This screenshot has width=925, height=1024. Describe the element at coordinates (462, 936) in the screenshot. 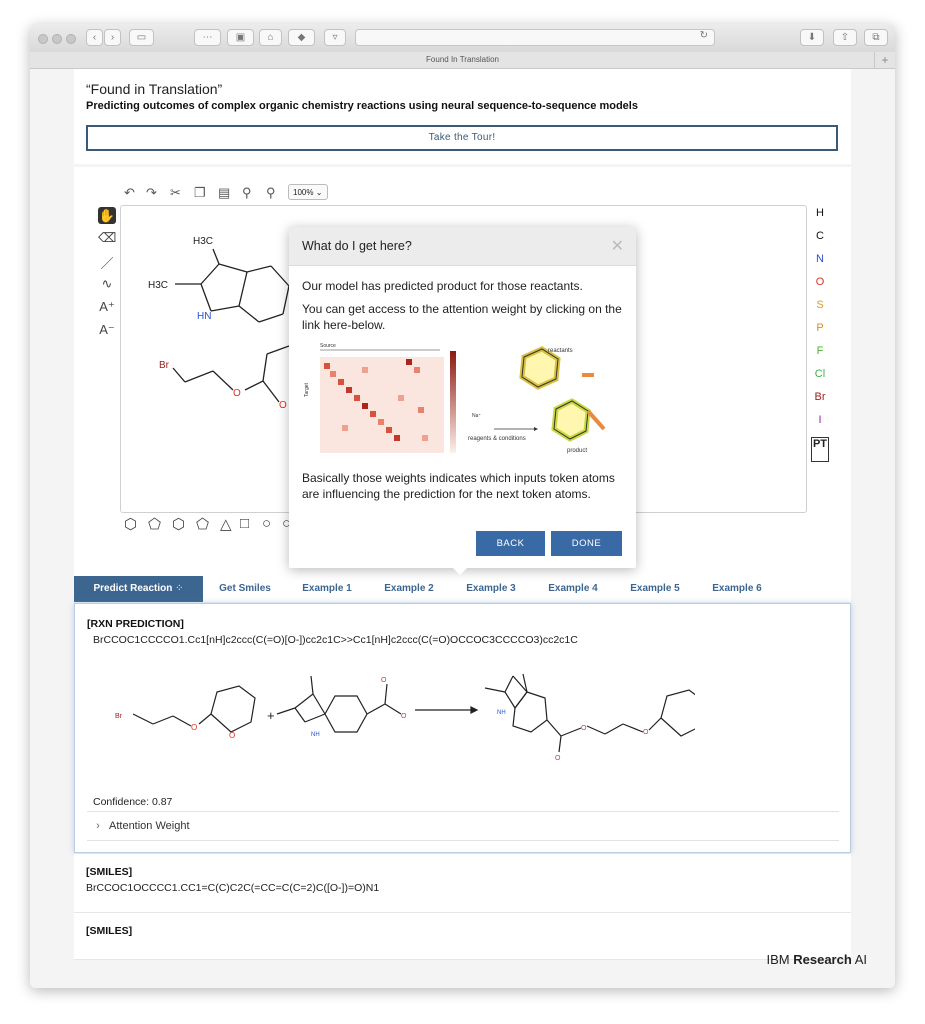

I see `smiles-card-2: [SMILES]` at that location.